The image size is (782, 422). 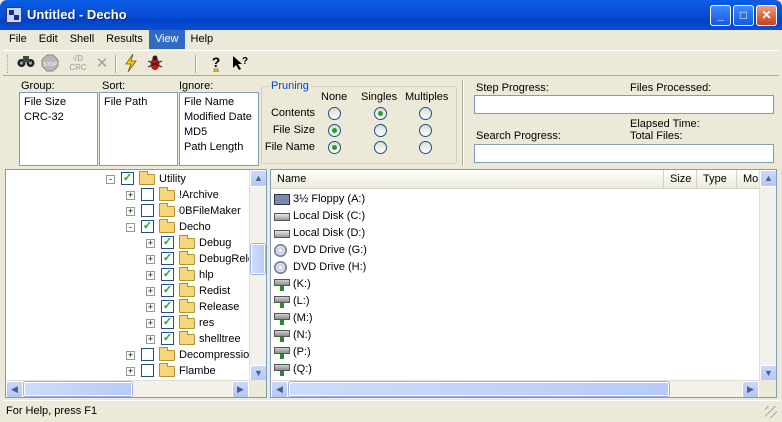 What do you see at coordinates (127, 243) in the screenshot?
I see `tree-item: + ✓ Debug` at bounding box center [127, 243].